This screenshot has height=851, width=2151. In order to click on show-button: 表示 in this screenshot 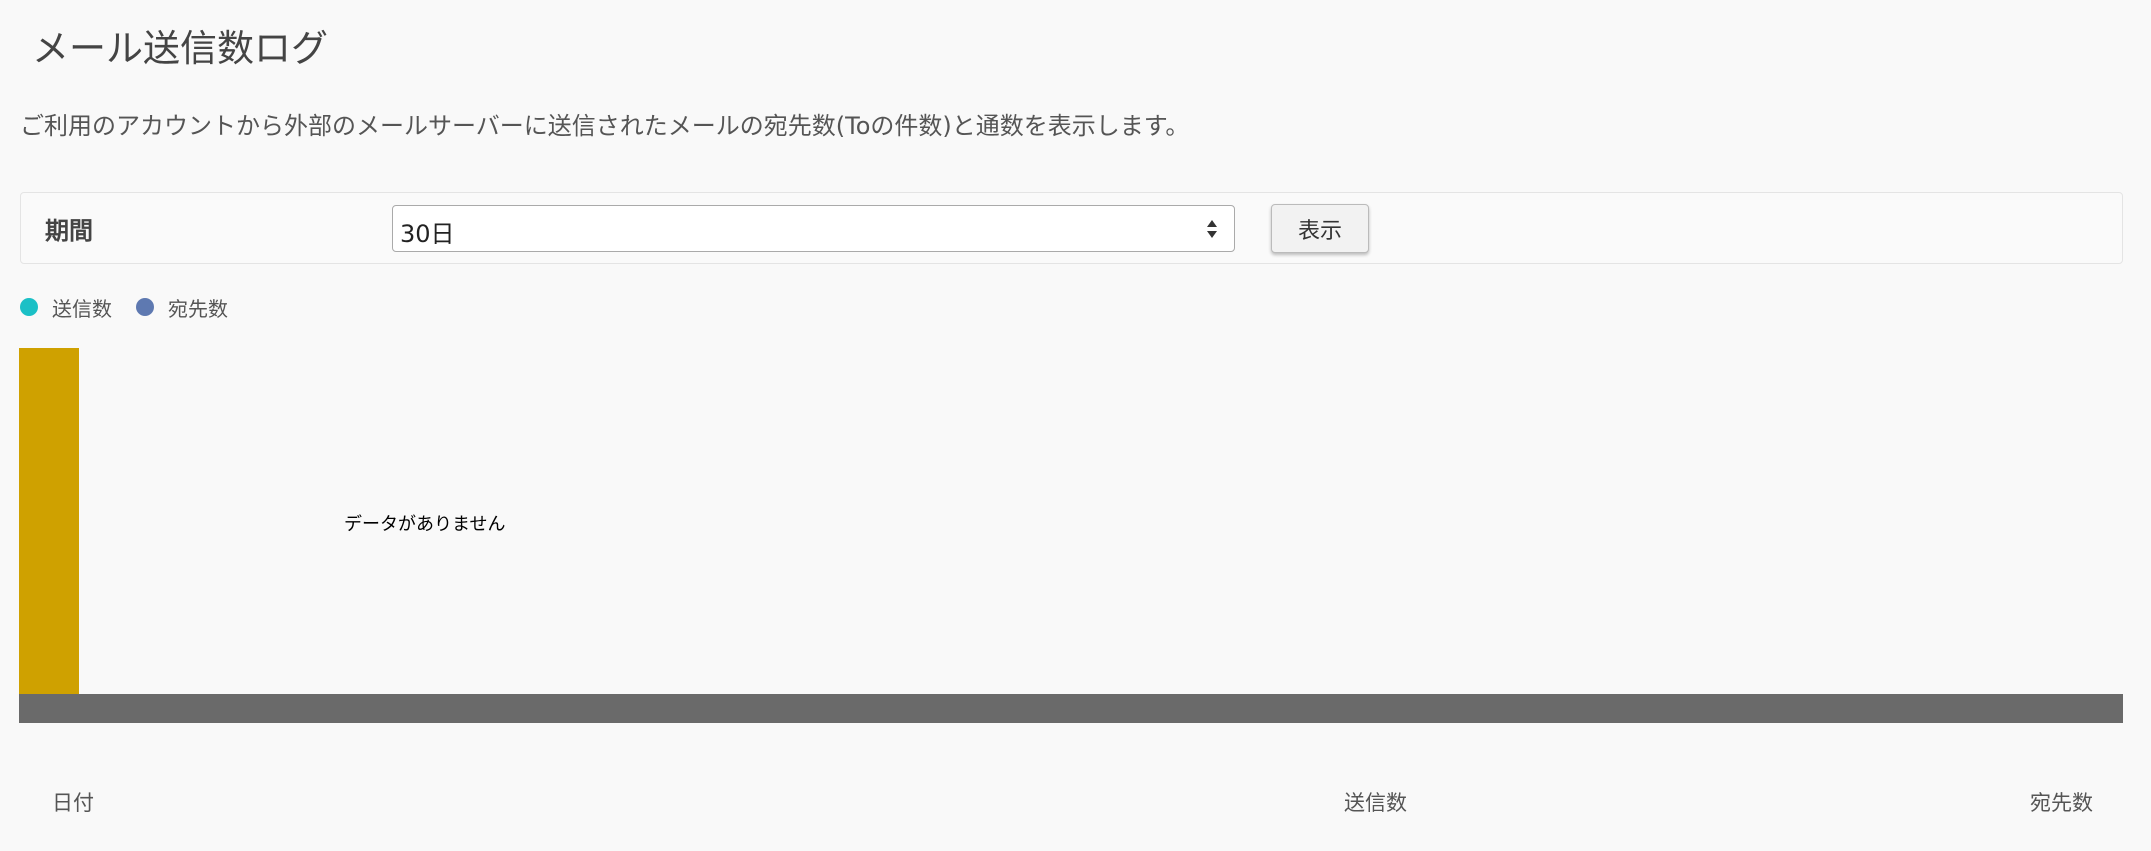, I will do `click(1320, 228)`.